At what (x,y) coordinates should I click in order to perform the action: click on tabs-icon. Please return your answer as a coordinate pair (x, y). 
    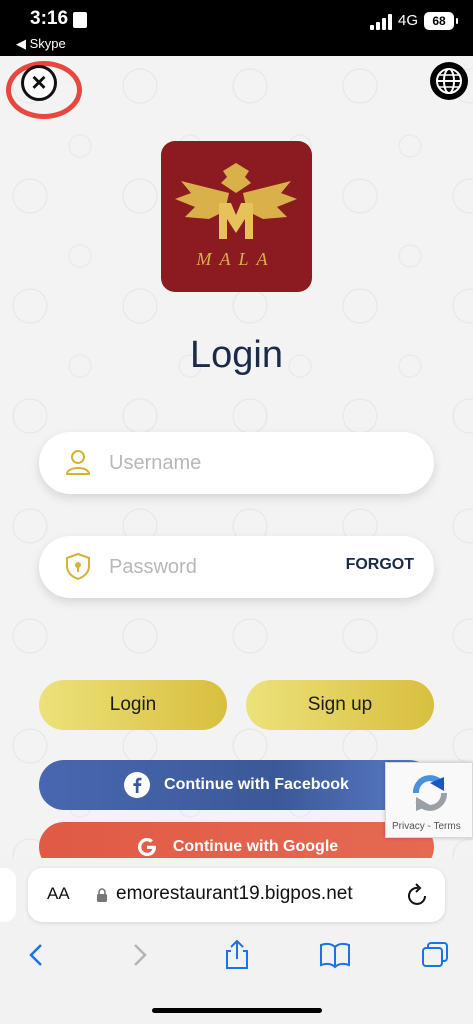
    Looking at the image, I should click on (435, 955).